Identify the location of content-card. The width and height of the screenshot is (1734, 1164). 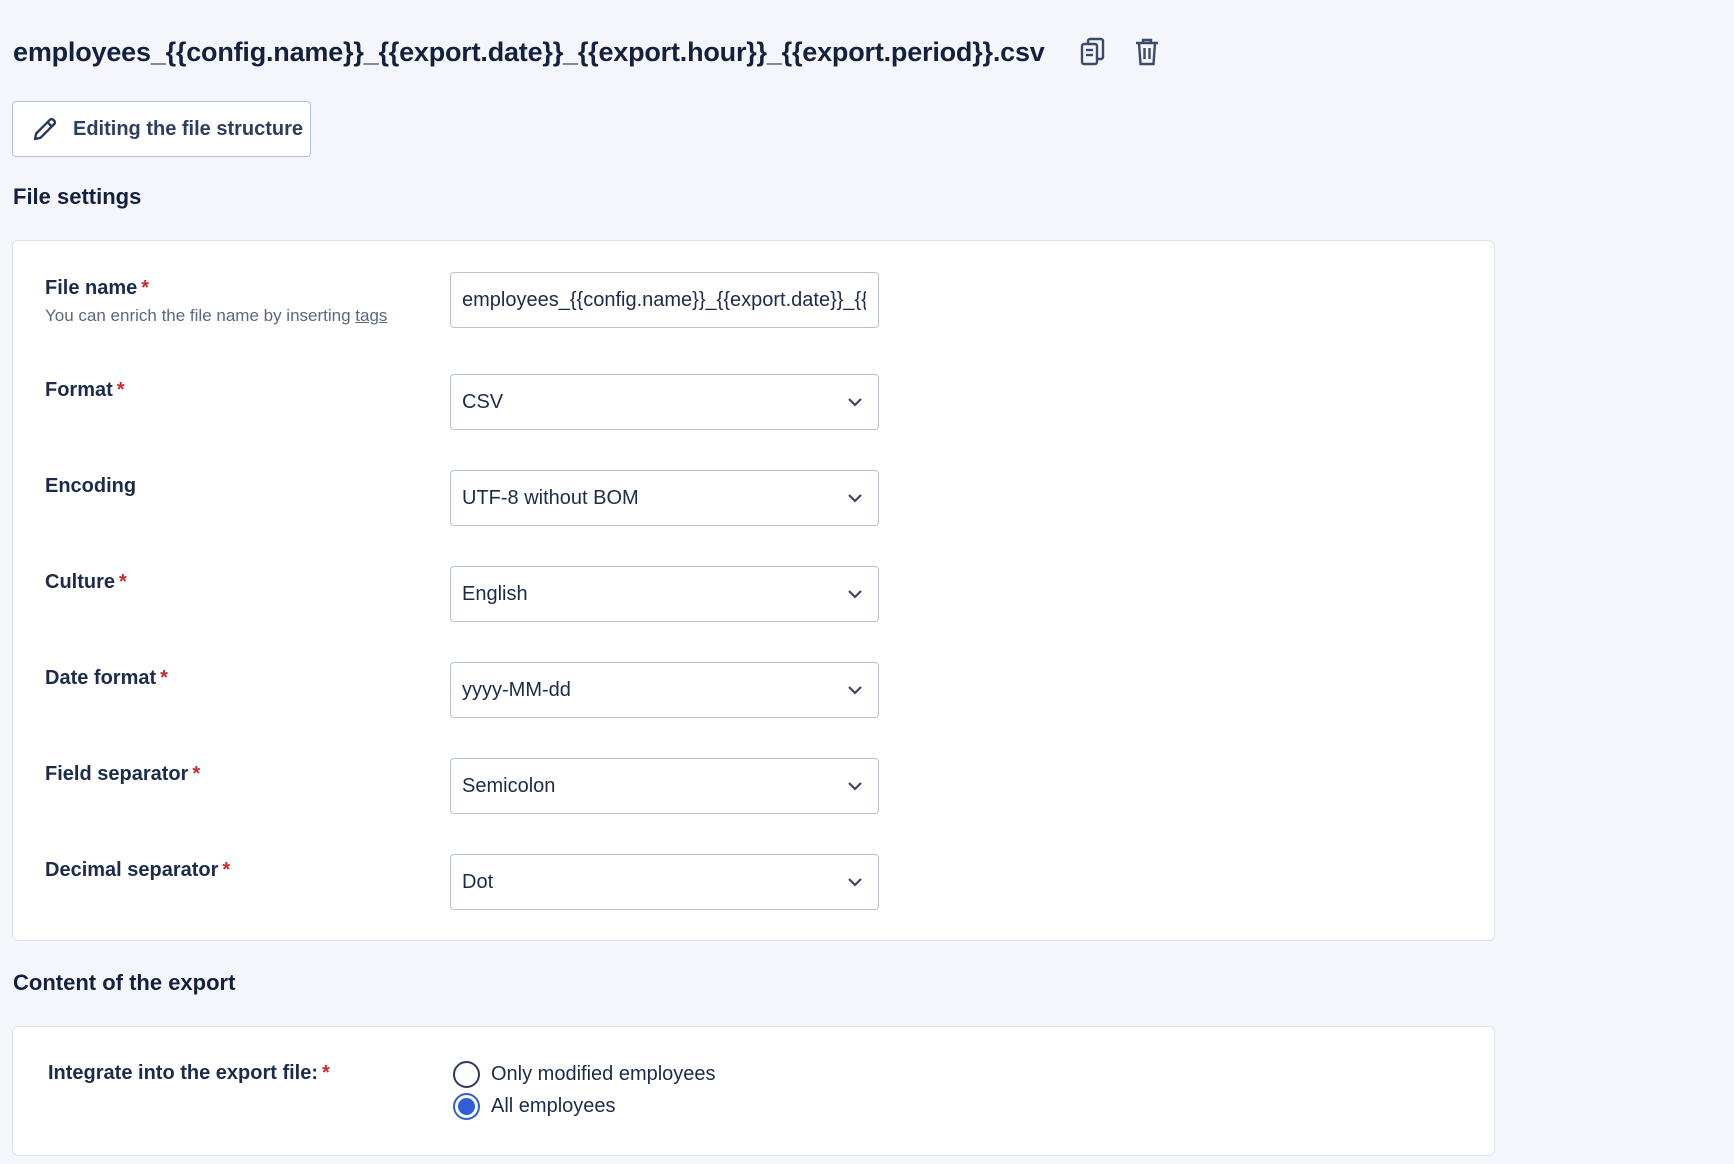
(753, 1091).